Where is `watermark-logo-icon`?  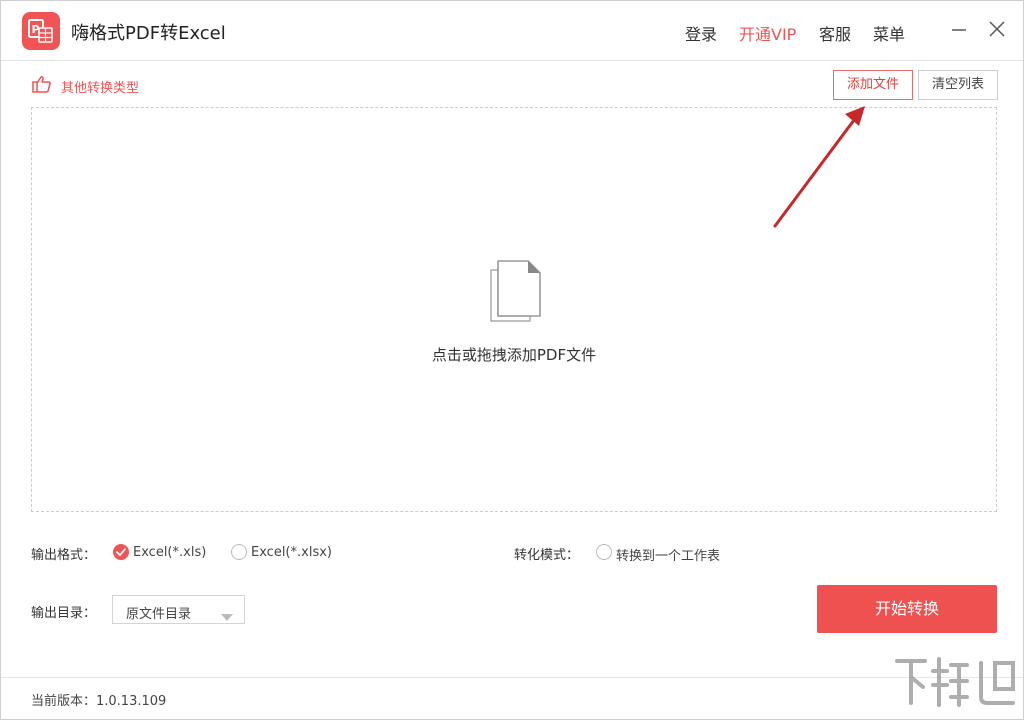 watermark-logo-icon is located at coordinates (955, 682).